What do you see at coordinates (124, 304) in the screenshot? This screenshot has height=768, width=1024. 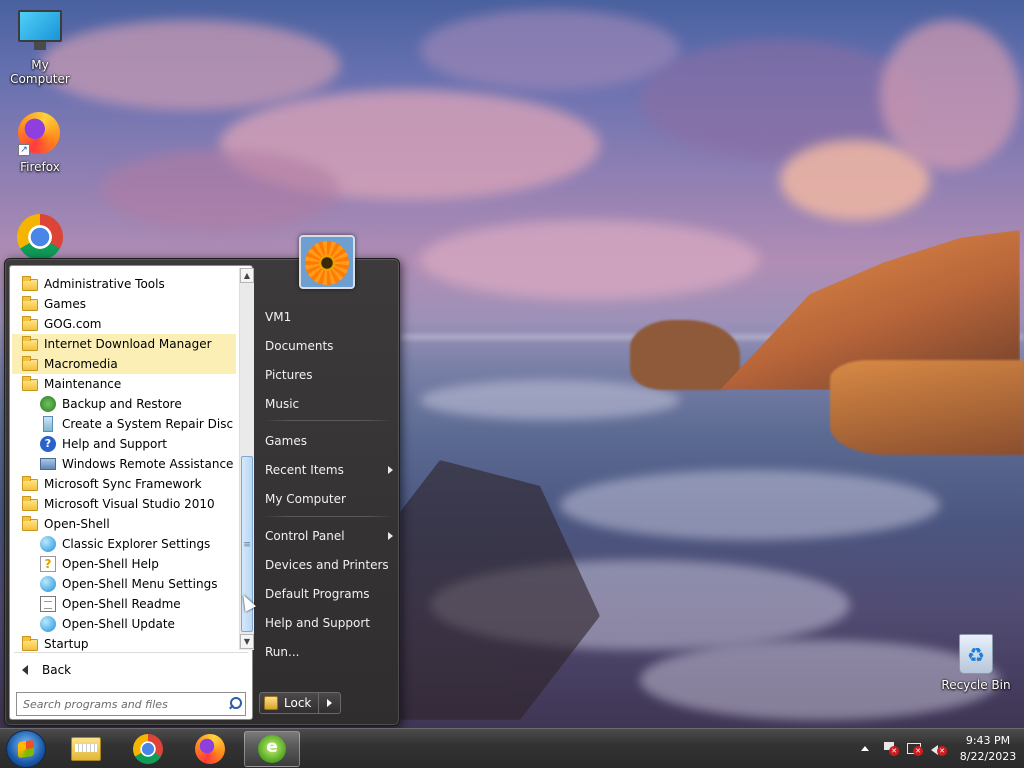 I see `program-item-games: Games` at bounding box center [124, 304].